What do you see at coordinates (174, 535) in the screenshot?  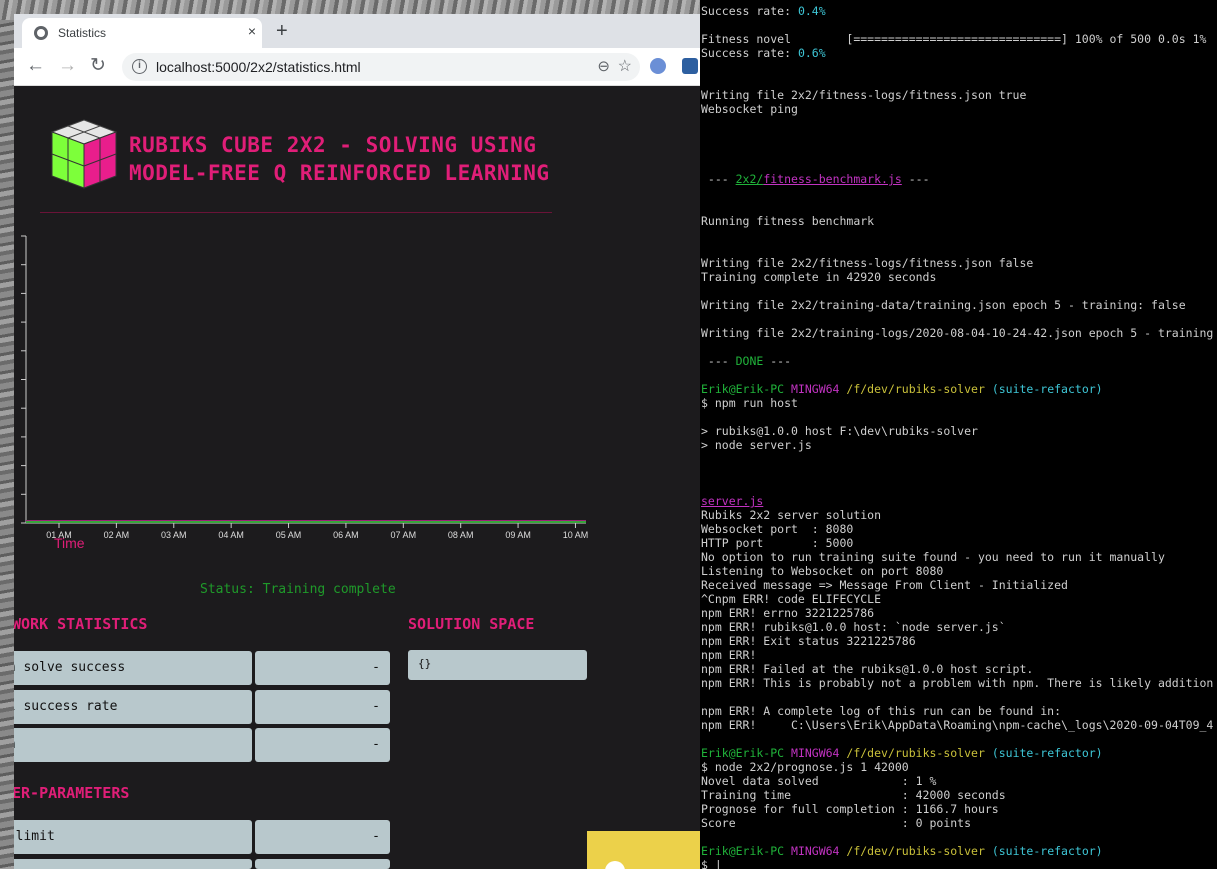 I see `chart-x-tick-label: 03 AM` at bounding box center [174, 535].